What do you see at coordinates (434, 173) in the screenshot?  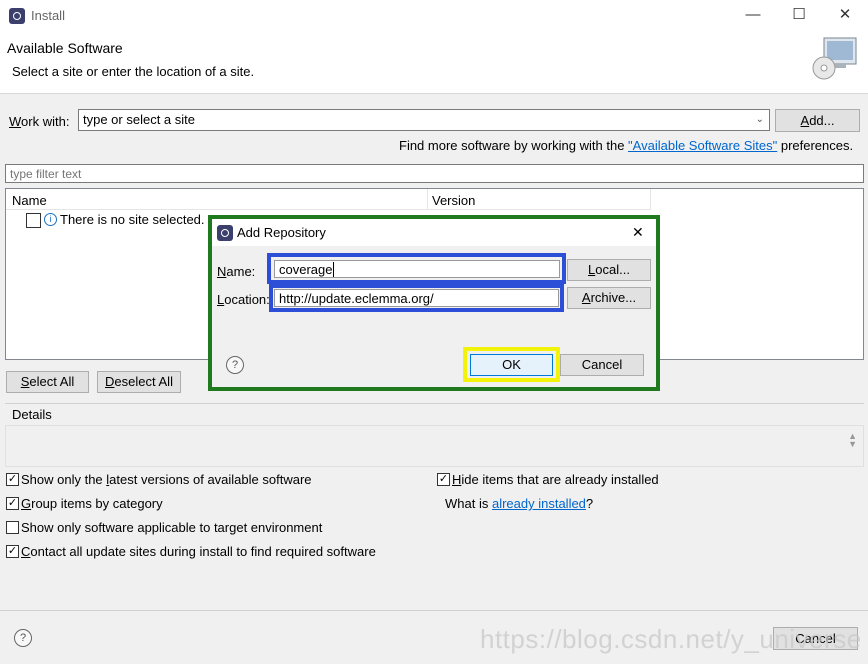 I see `filter-input` at bounding box center [434, 173].